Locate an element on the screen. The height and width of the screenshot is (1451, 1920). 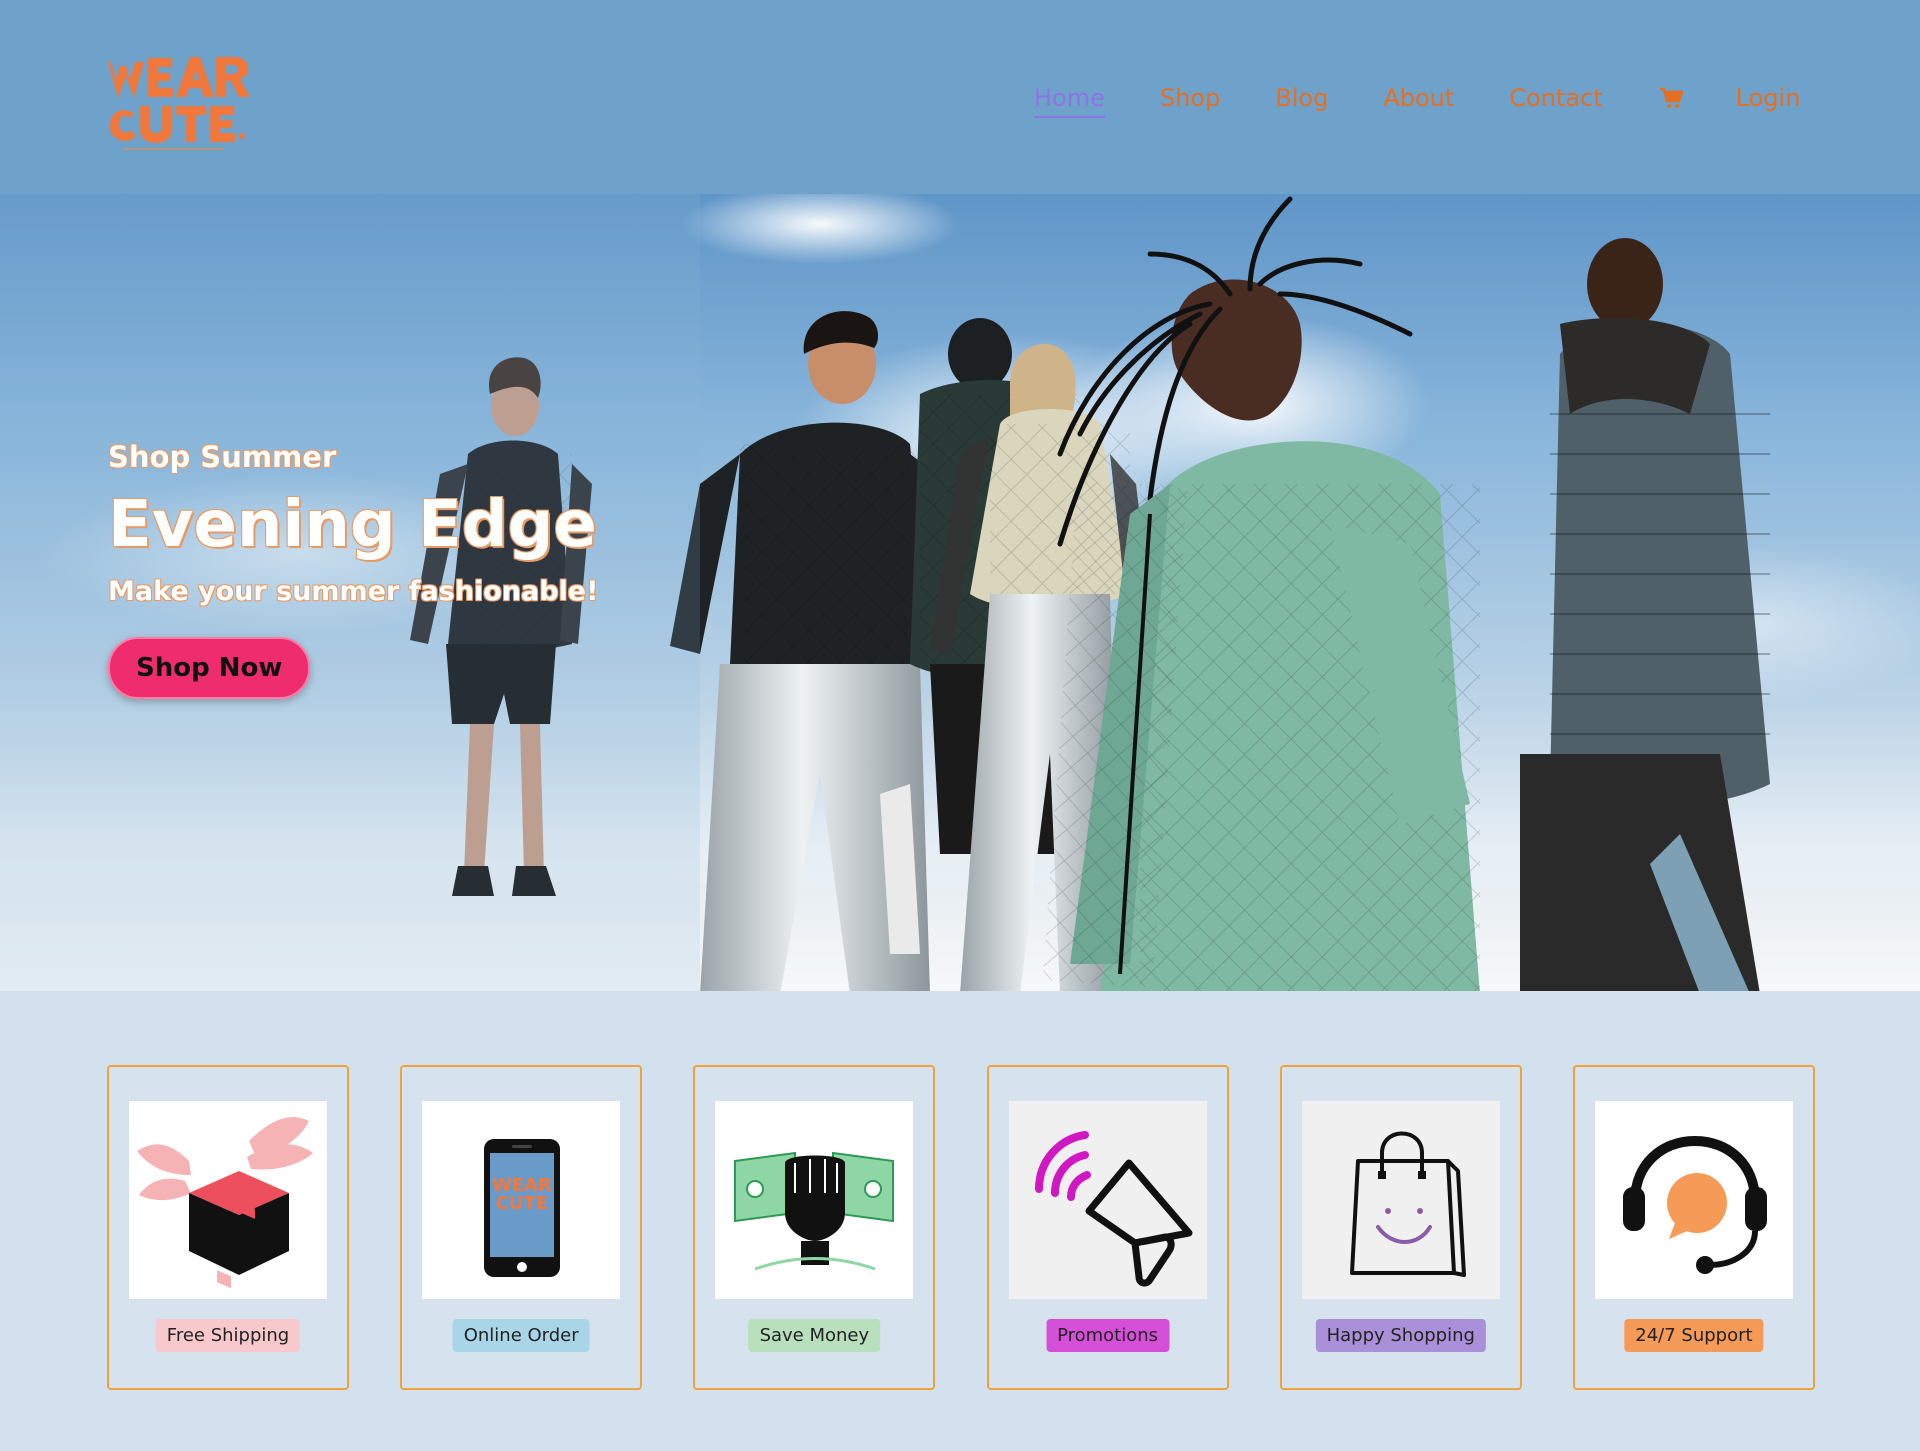
feature-card-save-money: Save Money is located at coordinates (814, 1227).